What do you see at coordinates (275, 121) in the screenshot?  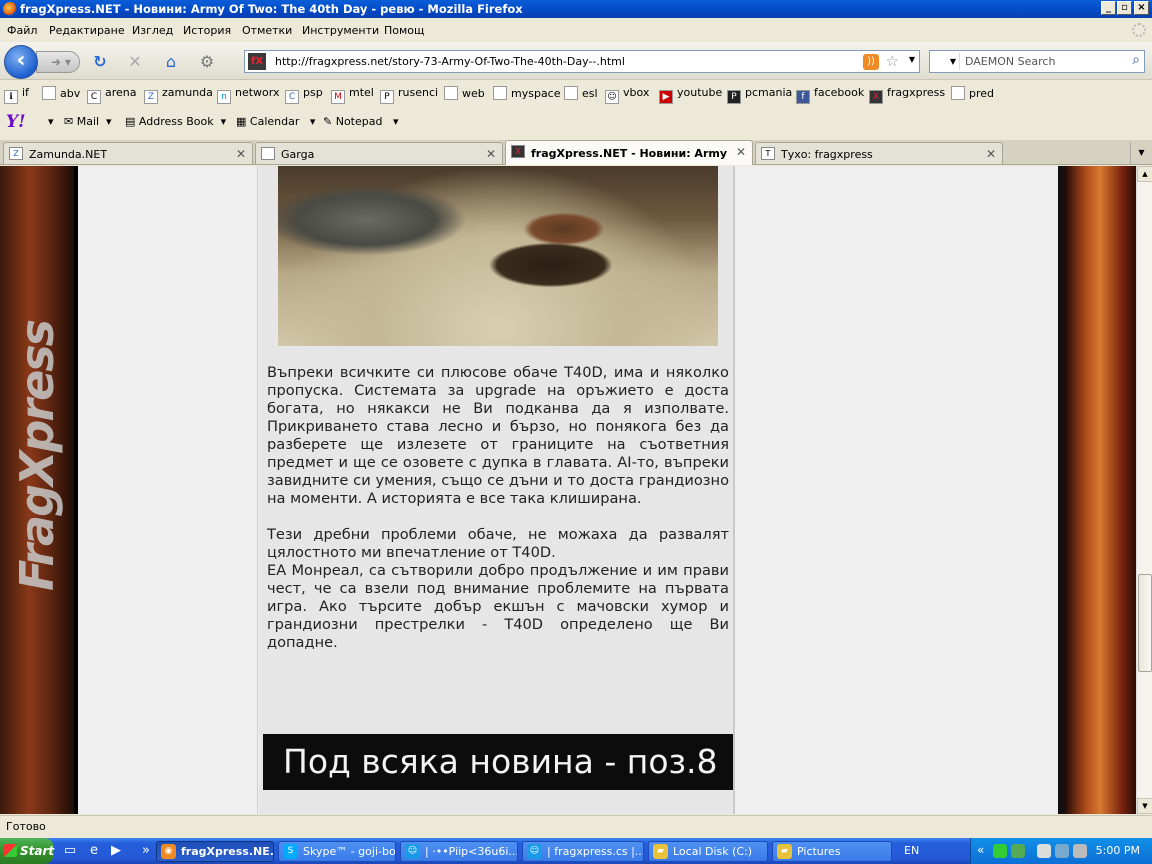 I see `yahoo-calendar-button: ▦ Calendar ▾` at bounding box center [275, 121].